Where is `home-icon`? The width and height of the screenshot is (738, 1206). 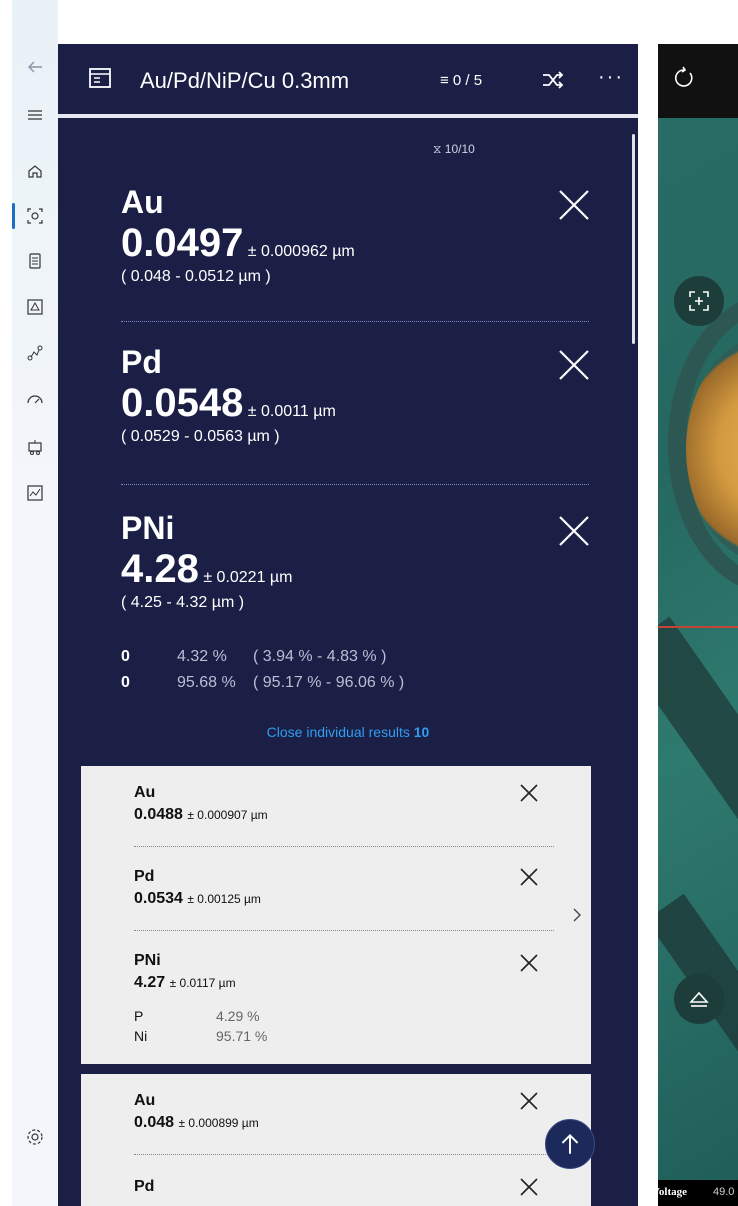
home-icon is located at coordinates (35, 171).